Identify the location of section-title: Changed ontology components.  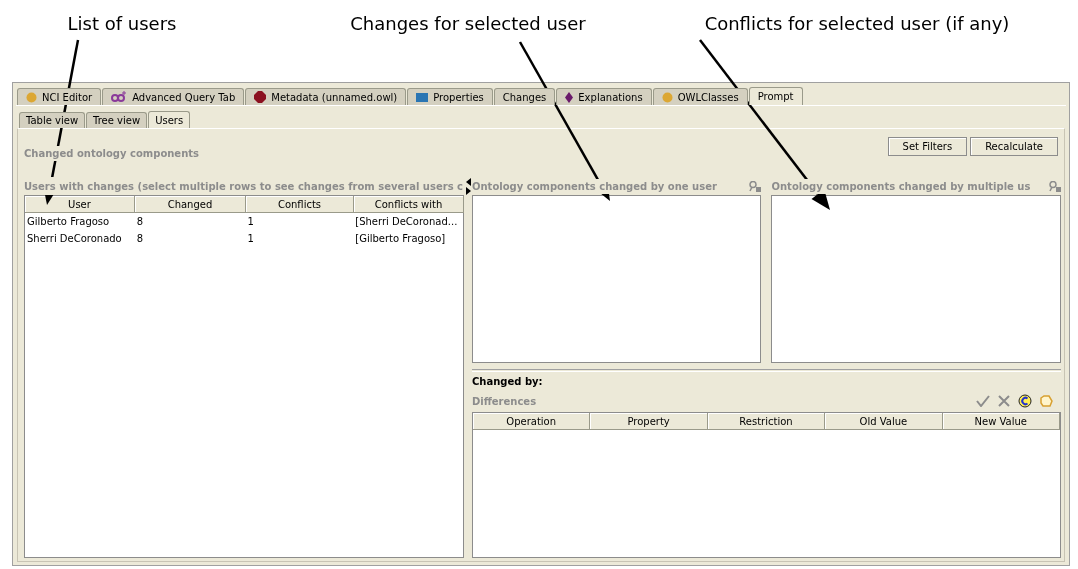
(111, 153).